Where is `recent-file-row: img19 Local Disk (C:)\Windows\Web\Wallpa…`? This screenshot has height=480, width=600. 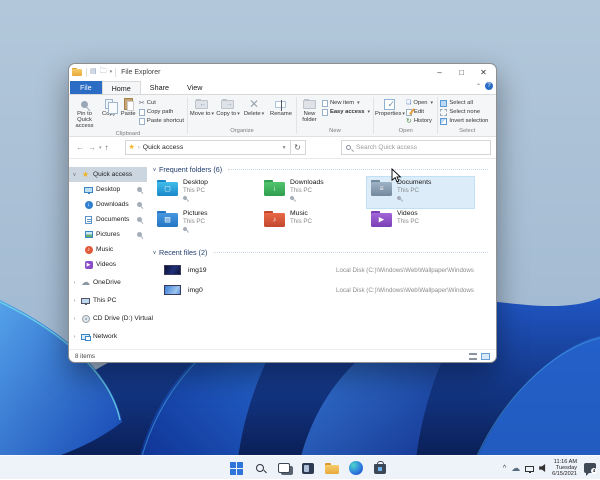 recent-file-row: img19 Local Disk (C:)\Windows\Web\Wallpa… is located at coordinates (321, 270).